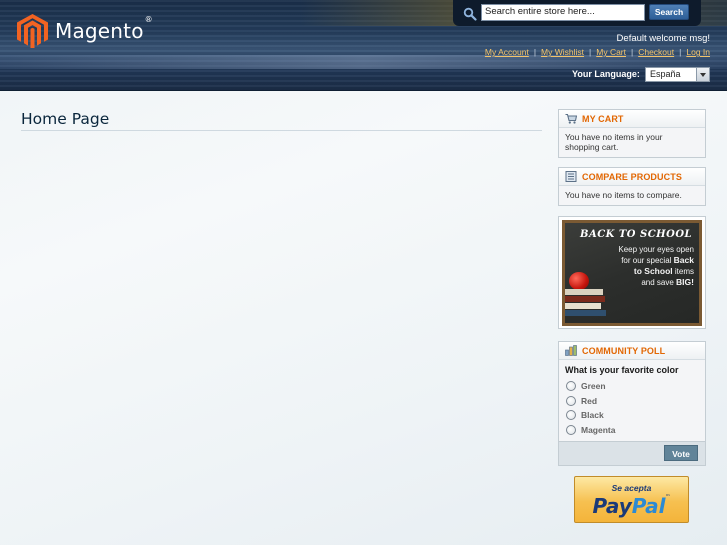  I want to click on cart-icon, so click(571, 118).